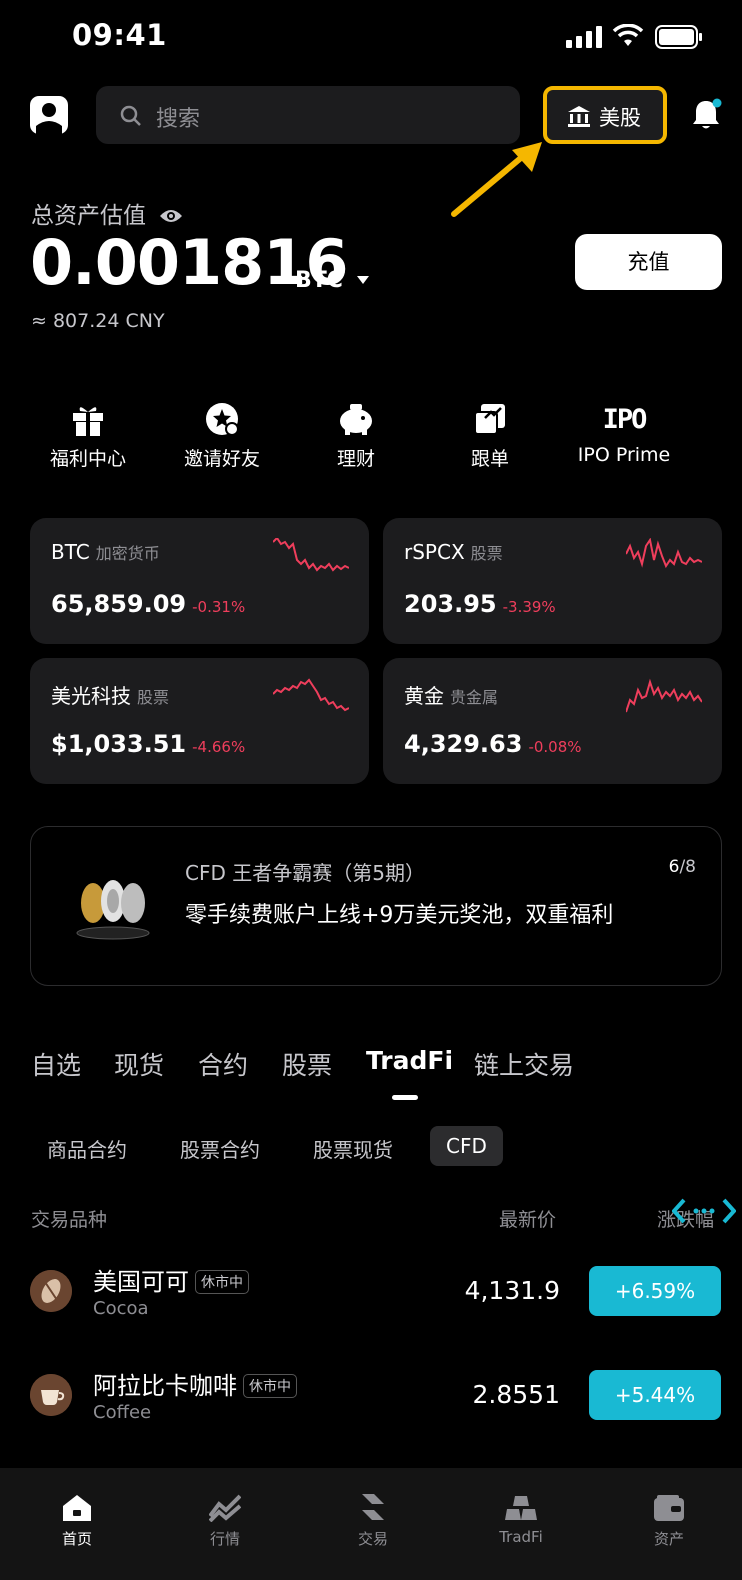 This screenshot has width=742, height=1580. Describe the element at coordinates (219, 607) in the screenshot. I see `ticker-change: -0.31%` at that location.